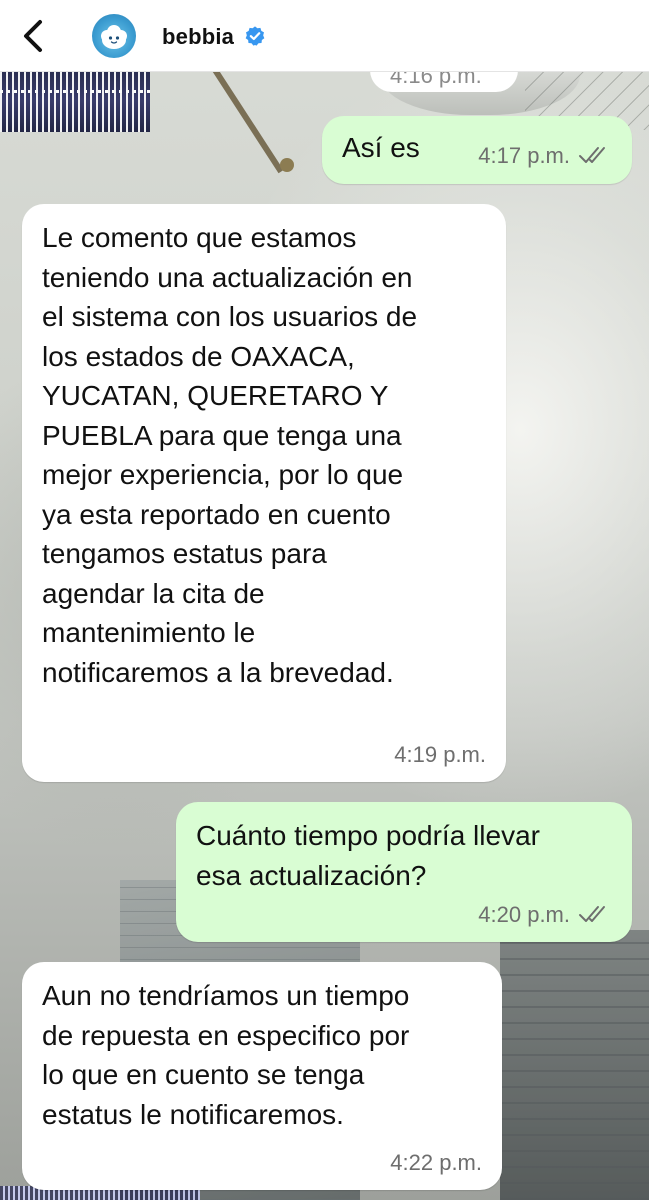 This screenshot has width=649, height=1200. I want to click on cloud-mascot-icon, so click(114, 37).